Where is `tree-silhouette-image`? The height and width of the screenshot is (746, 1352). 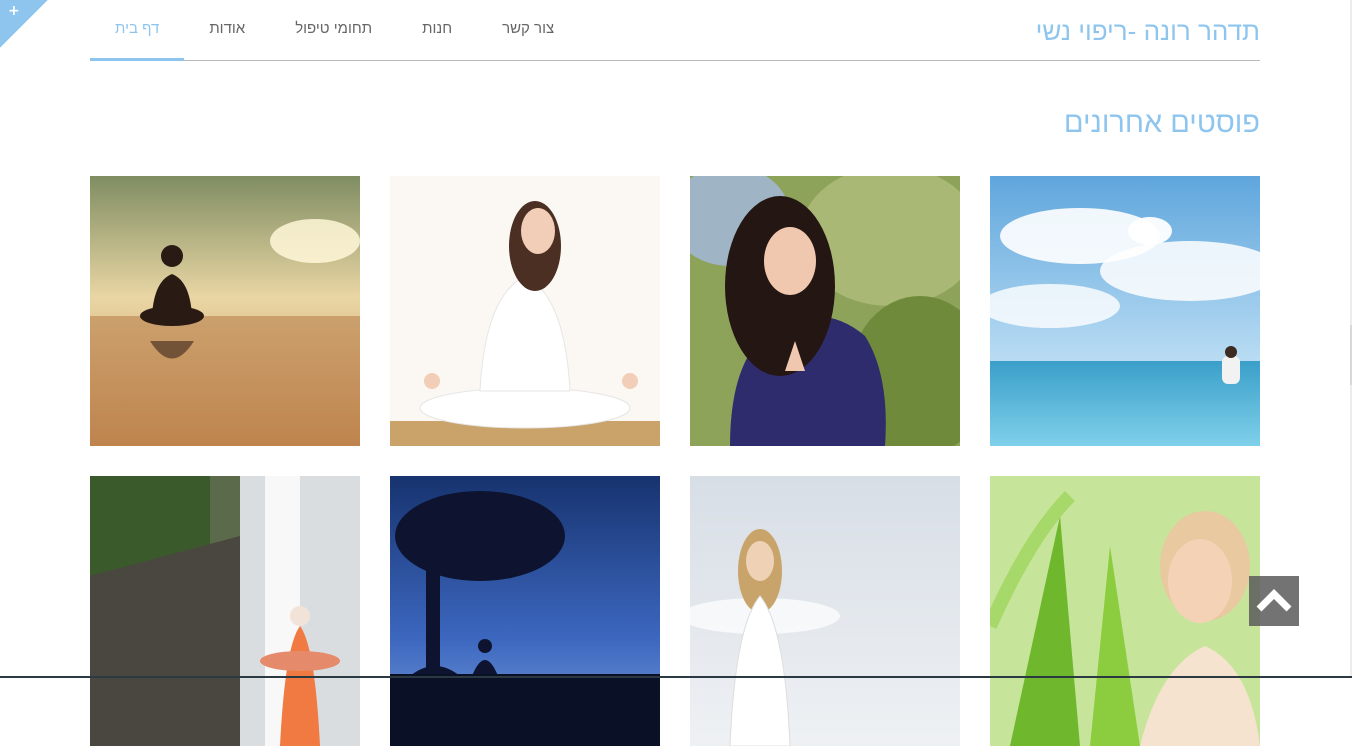
tree-silhouette-image is located at coordinates (525, 611).